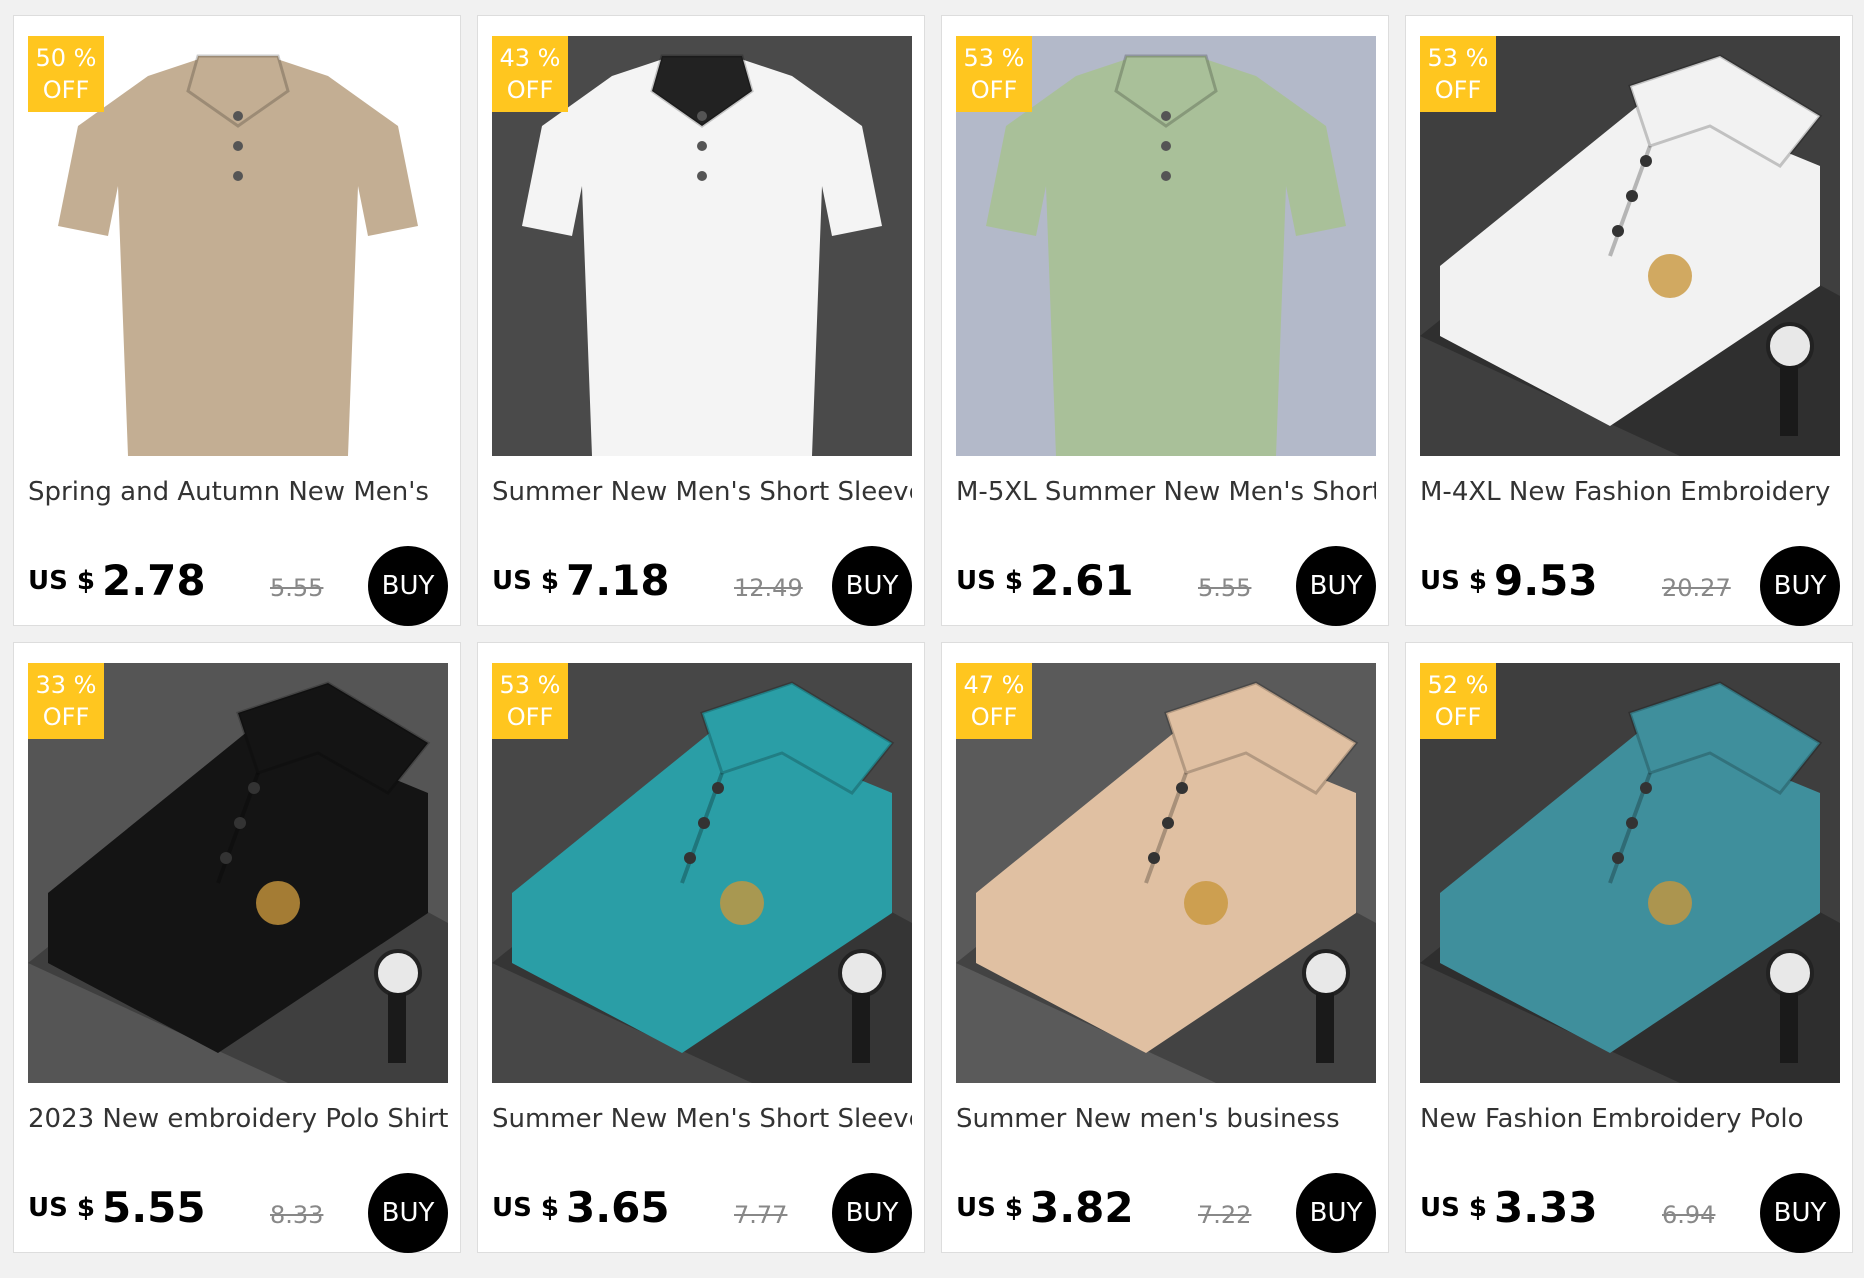  What do you see at coordinates (1696, 588) in the screenshot?
I see `original-price: 20.27` at bounding box center [1696, 588].